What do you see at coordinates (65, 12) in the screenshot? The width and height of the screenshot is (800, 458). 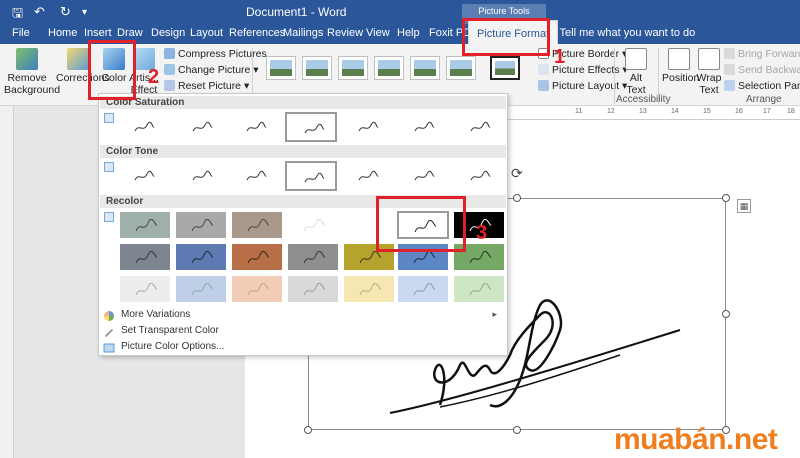 I see `redo-icon: ↻` at bounding box center [65, 12].